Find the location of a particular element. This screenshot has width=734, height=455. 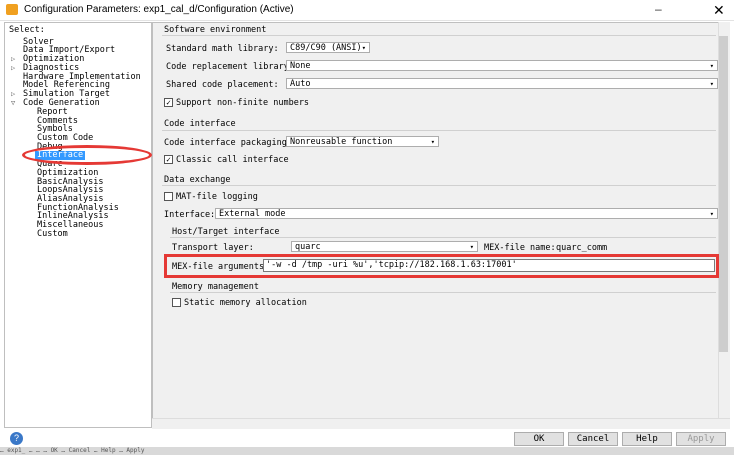

section-title-host-target: Host/Target interface is located at coordinates (226, 232).